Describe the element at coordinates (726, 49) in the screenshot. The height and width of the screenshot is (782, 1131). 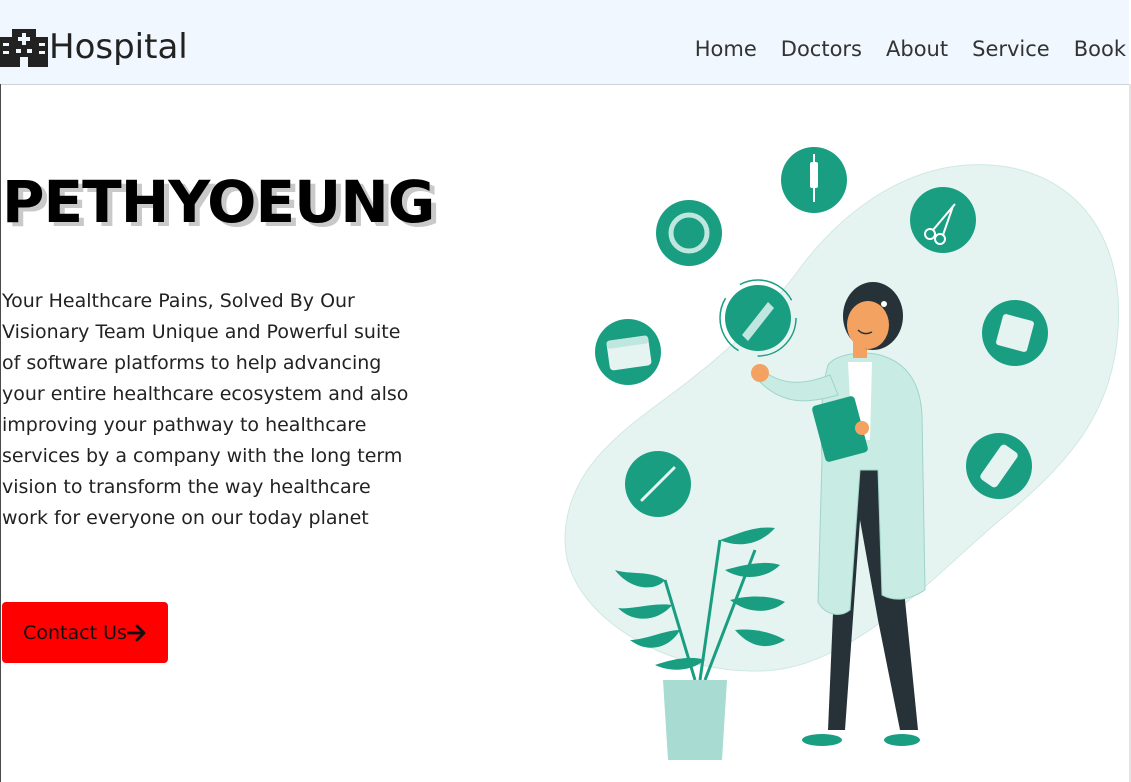
I see `nav-home: Home` at that location.